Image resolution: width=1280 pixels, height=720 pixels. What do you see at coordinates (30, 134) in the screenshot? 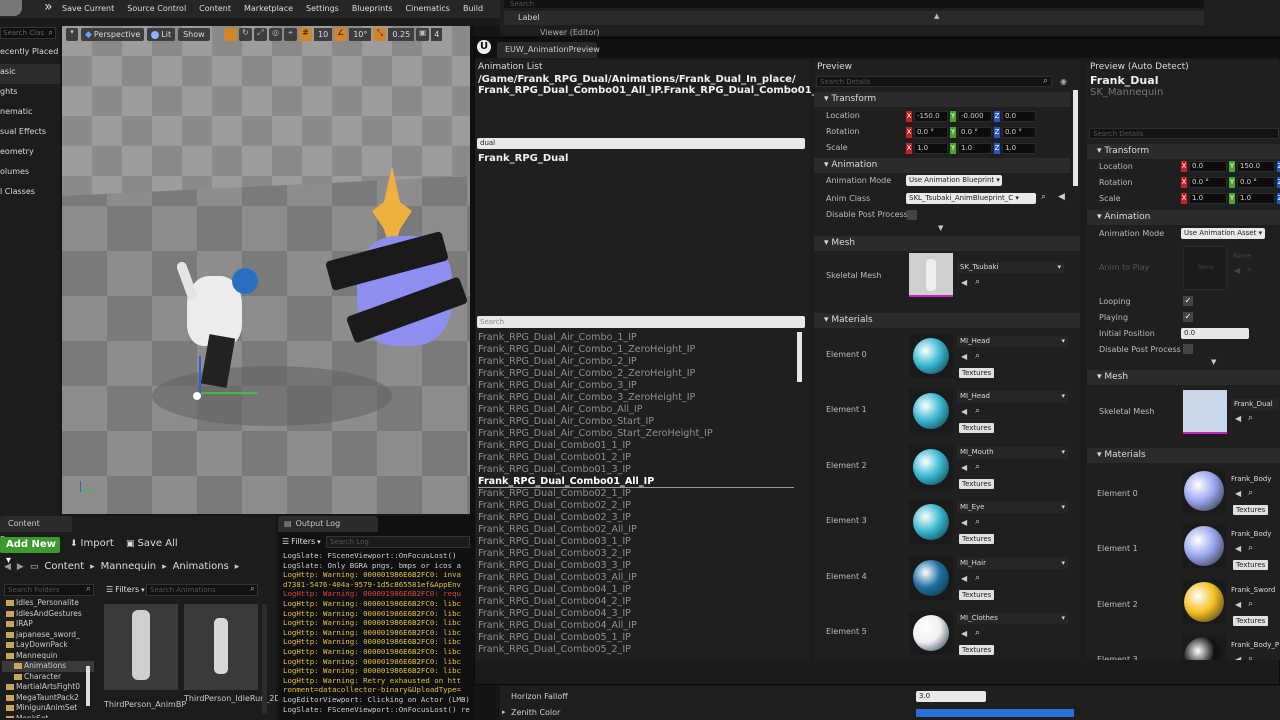
I see `place-category-item: sual Effects` at bounding box center [30, 134].